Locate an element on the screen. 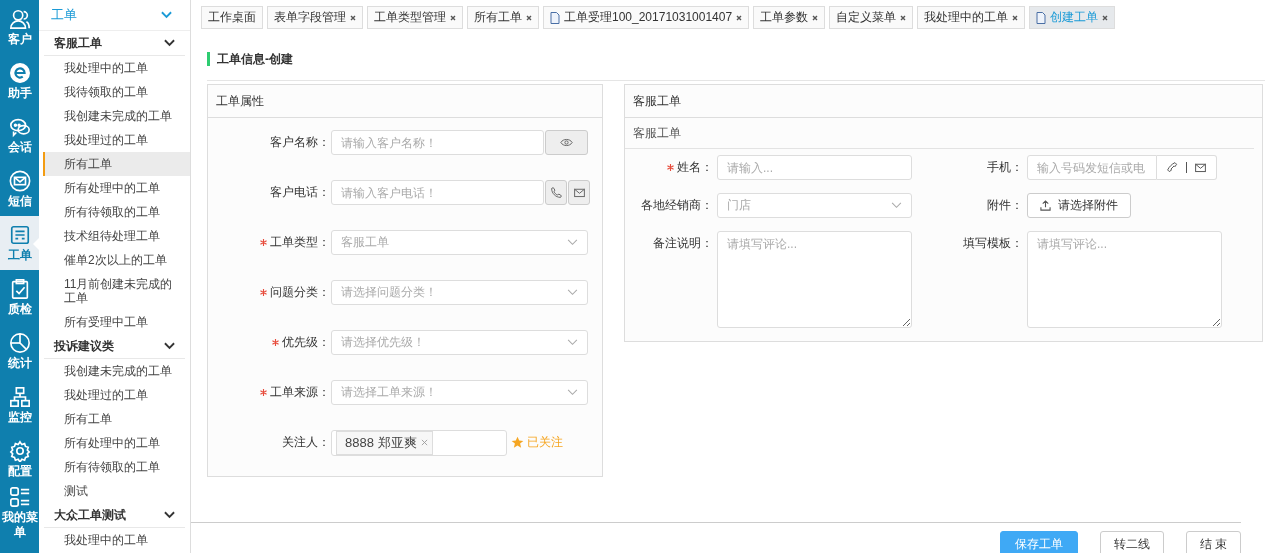 This screenshot has width=1265, height=553. field-label: 客户名称： is located at coordinates (300, 142).